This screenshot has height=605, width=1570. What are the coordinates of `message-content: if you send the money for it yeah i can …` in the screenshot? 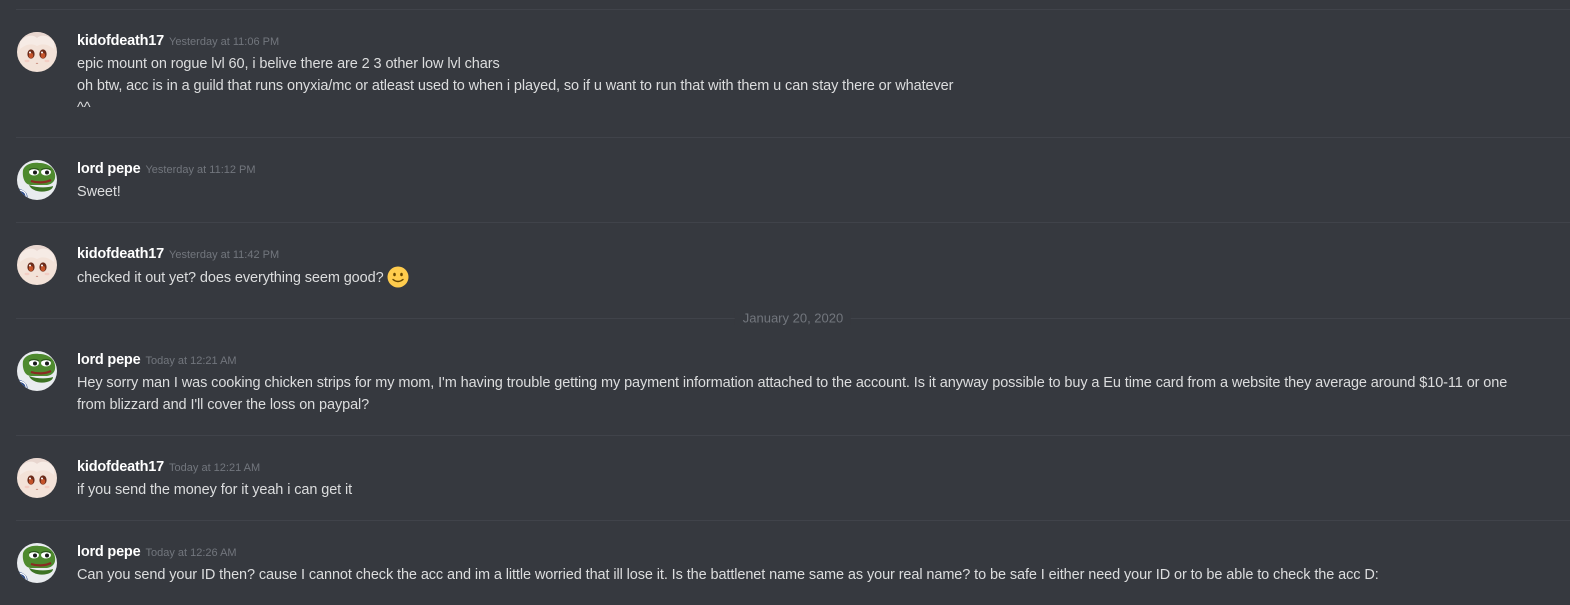 It's located at (808, 490).